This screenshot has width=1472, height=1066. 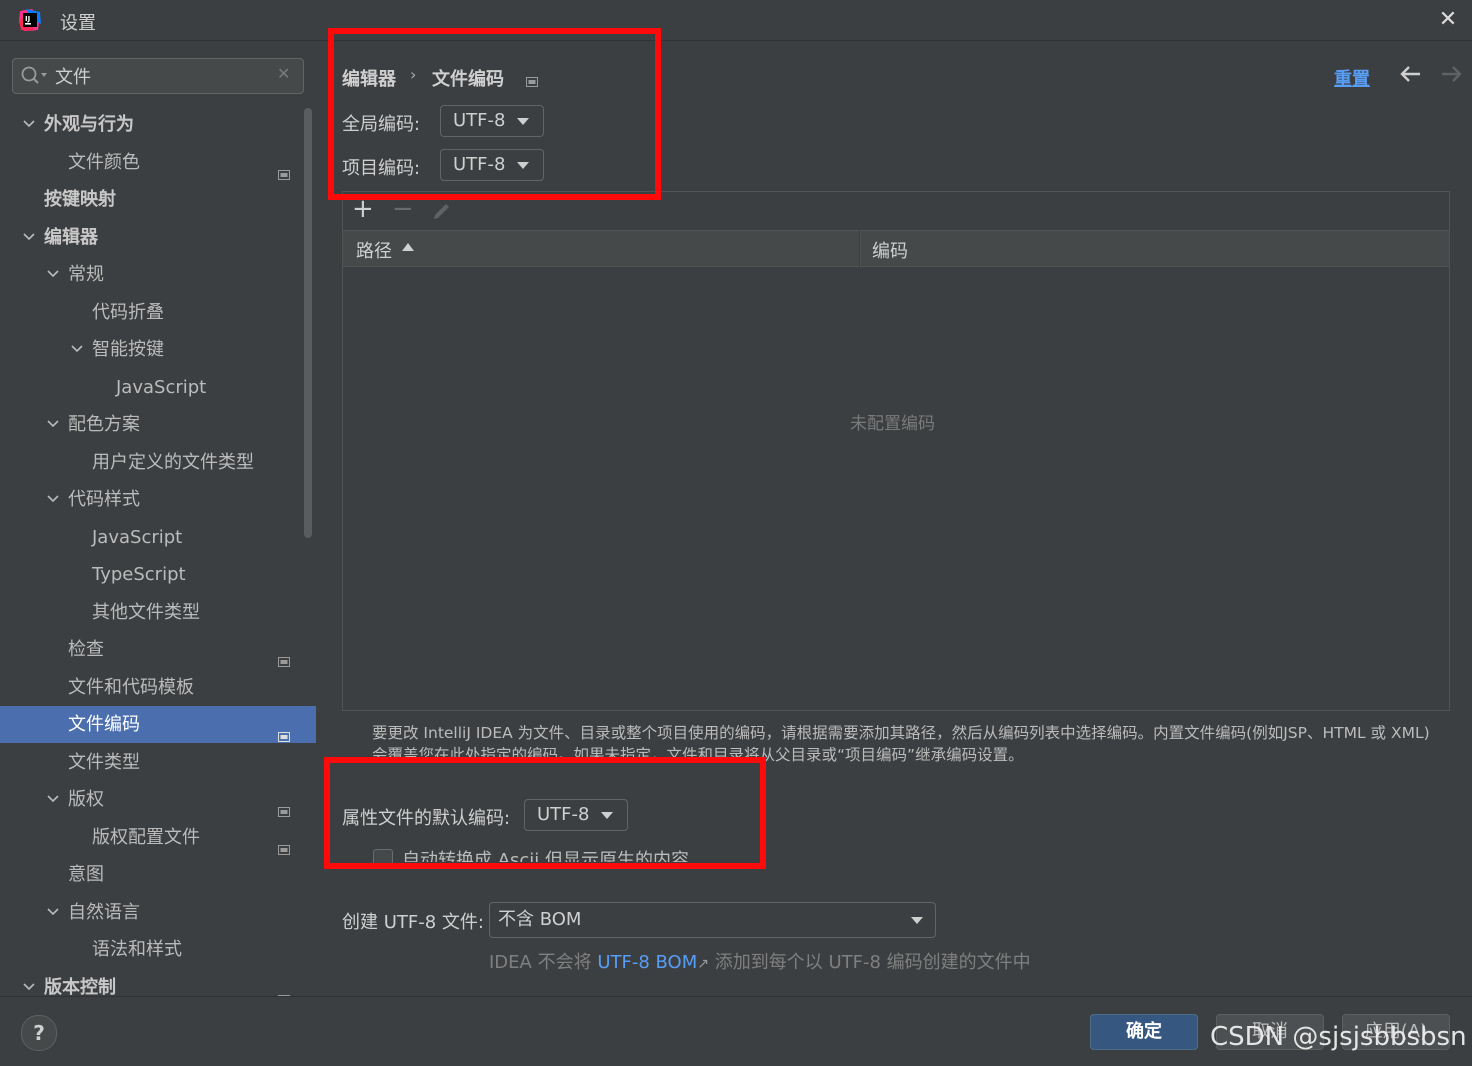 What do you see at coordinates (104, 424) in the screenshot?
I see `sidebar-item-label: 配色方案` at bounding box center [104, 424].